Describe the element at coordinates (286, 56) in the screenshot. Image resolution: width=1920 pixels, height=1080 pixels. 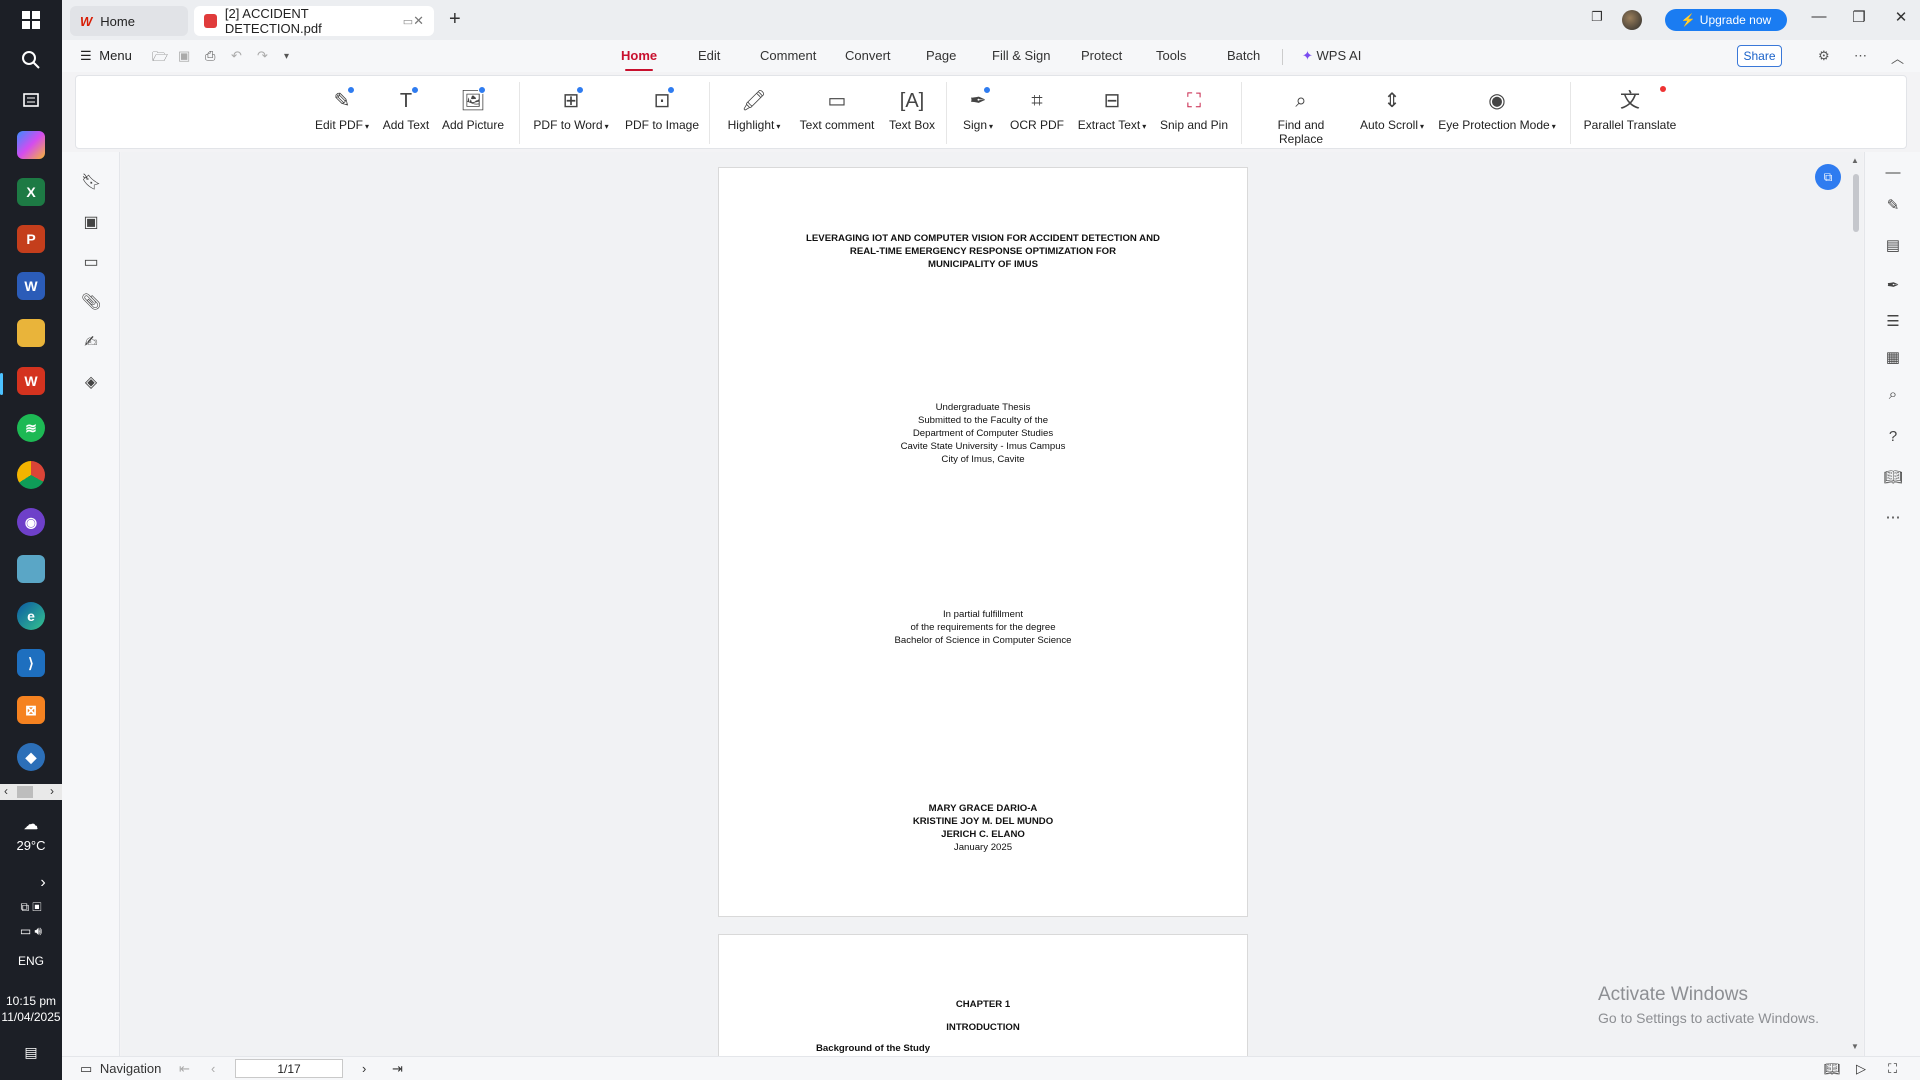
I see `quick-access-dropdown-icon: ▾` at that location.